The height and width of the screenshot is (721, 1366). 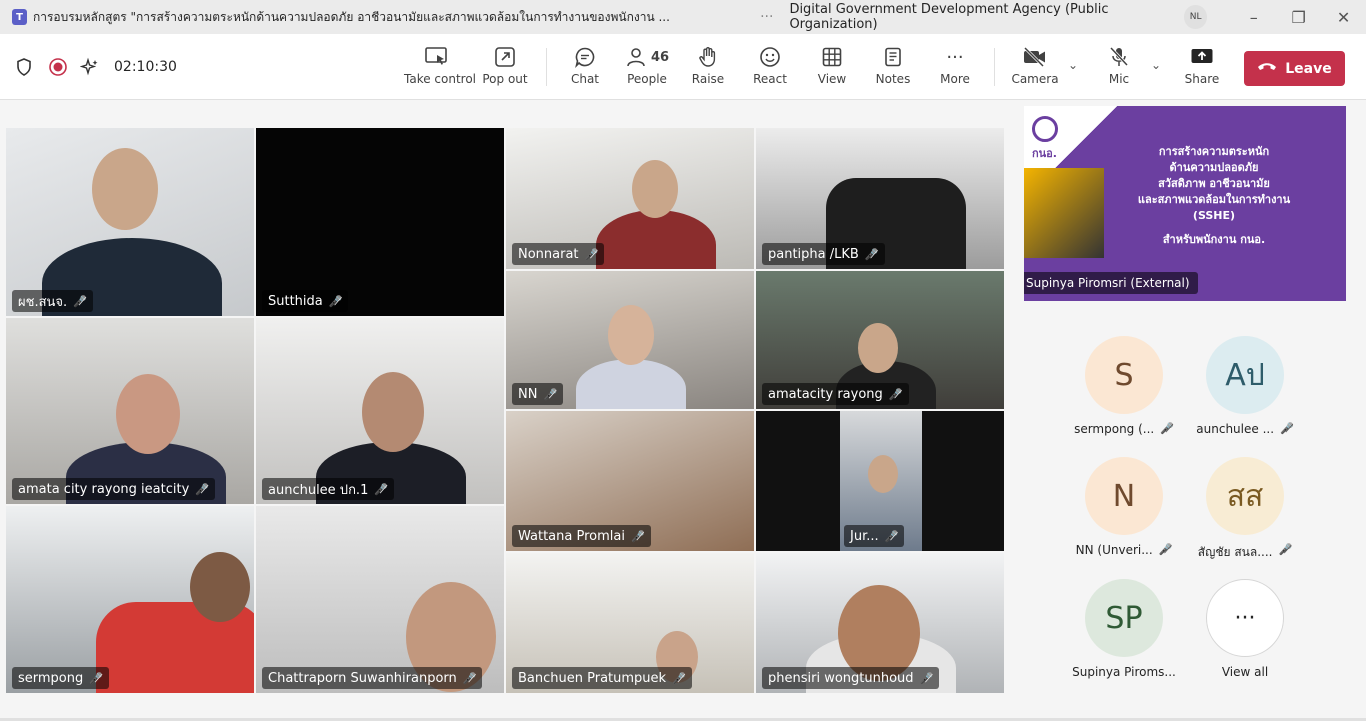 What do you see at coordinates (1124, 496) in the screenshot?
I see `avatar: N` at bounding box center [1124, 496].